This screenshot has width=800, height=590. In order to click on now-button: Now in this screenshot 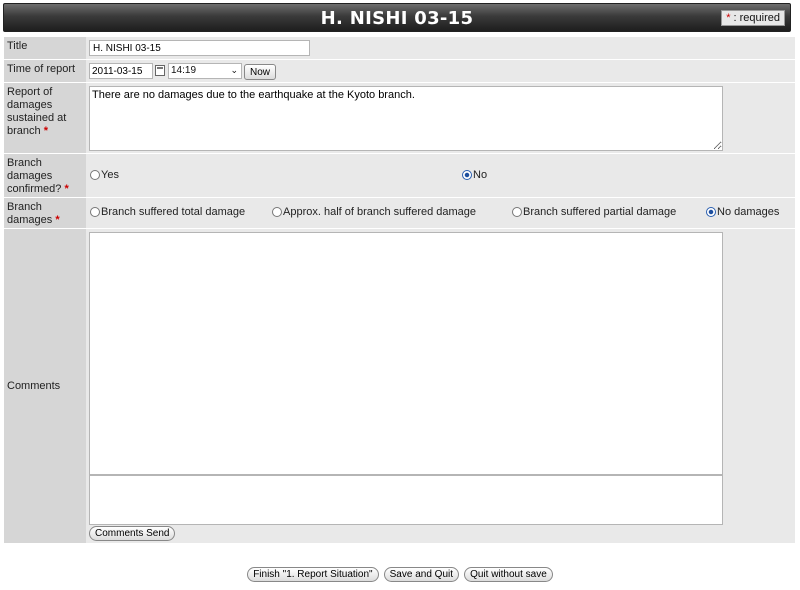, I will do `click(260, 72)`.